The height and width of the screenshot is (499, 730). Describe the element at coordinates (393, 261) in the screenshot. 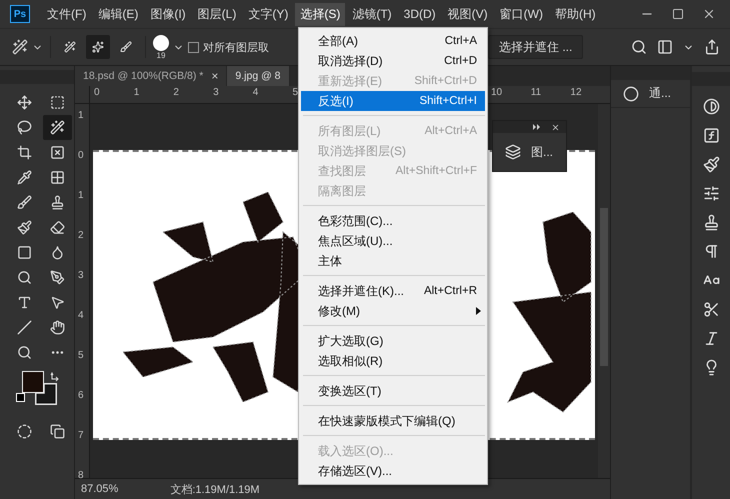

I see `menu-option: 主体` at that location.